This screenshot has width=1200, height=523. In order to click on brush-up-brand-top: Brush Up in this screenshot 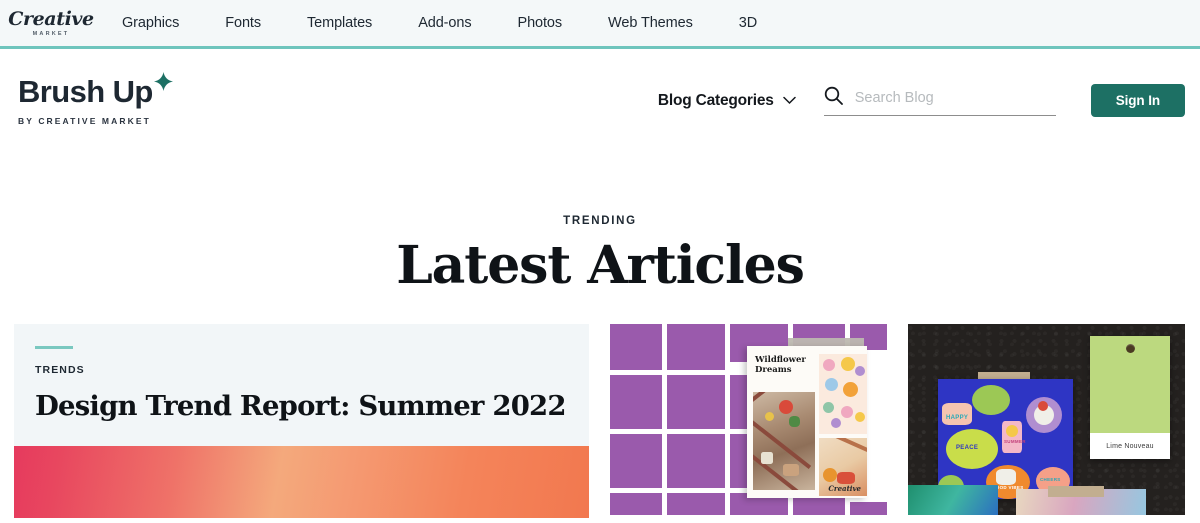, I will do `click(95, 90)`.